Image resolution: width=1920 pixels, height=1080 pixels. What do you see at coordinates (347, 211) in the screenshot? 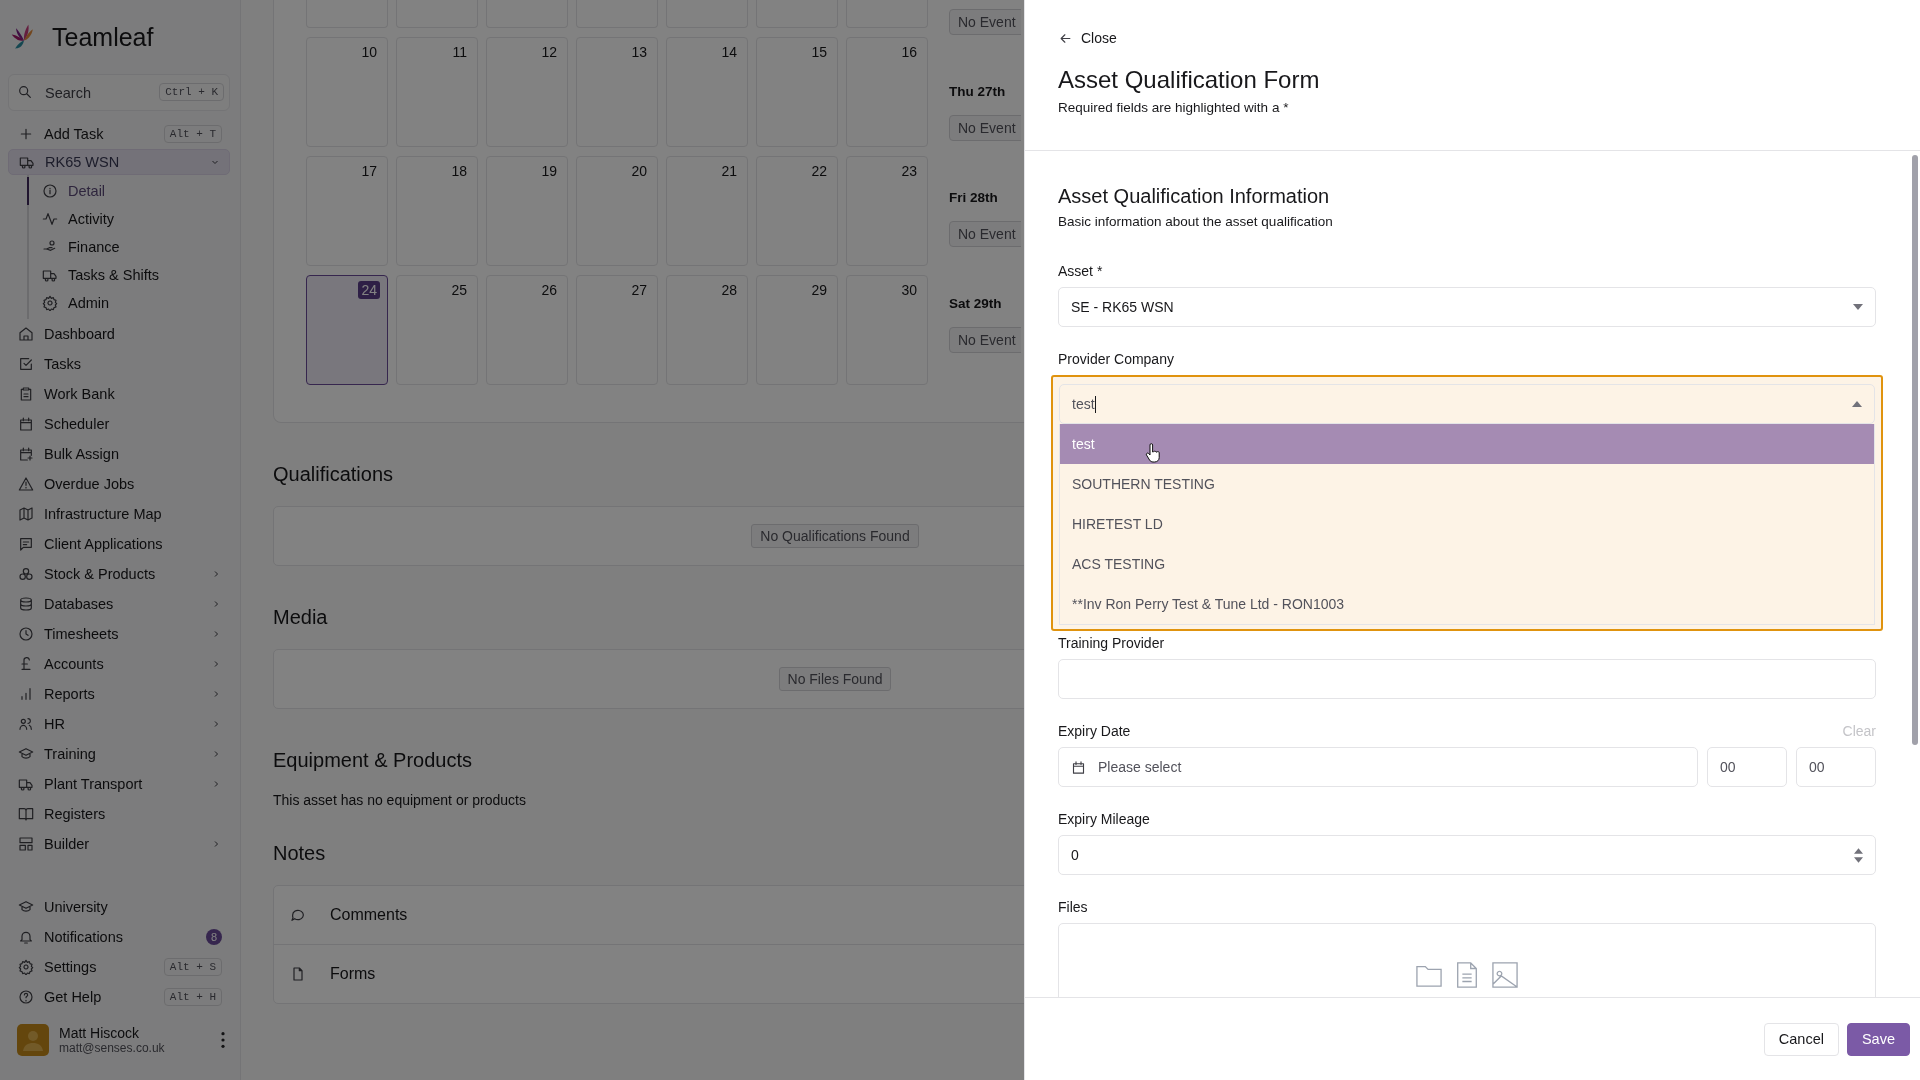
I see `calendar-day: 17` at bounding box center [347, 211].